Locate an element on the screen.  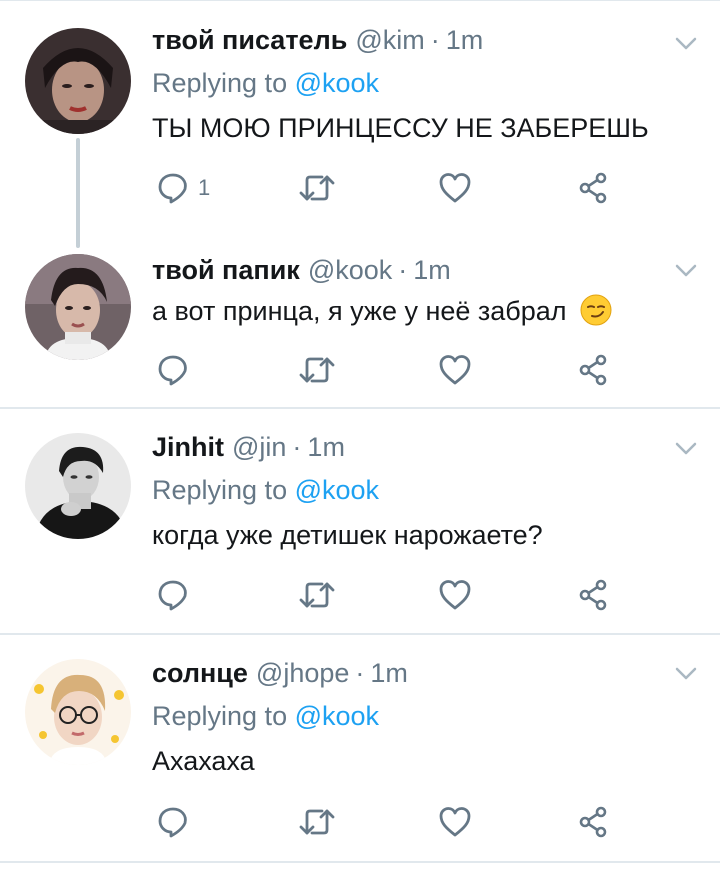
user-handle: @kim is located at coordinates (389, 40).